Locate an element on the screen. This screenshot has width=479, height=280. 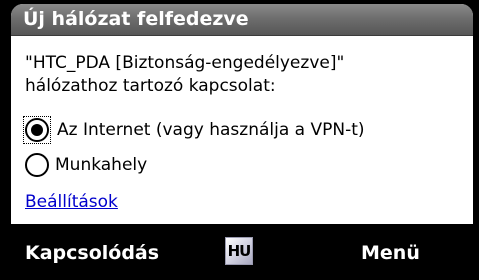
radio-label-internet: Az Internet (vagy használja a VPN-t) is located at coordinates (211, 130).